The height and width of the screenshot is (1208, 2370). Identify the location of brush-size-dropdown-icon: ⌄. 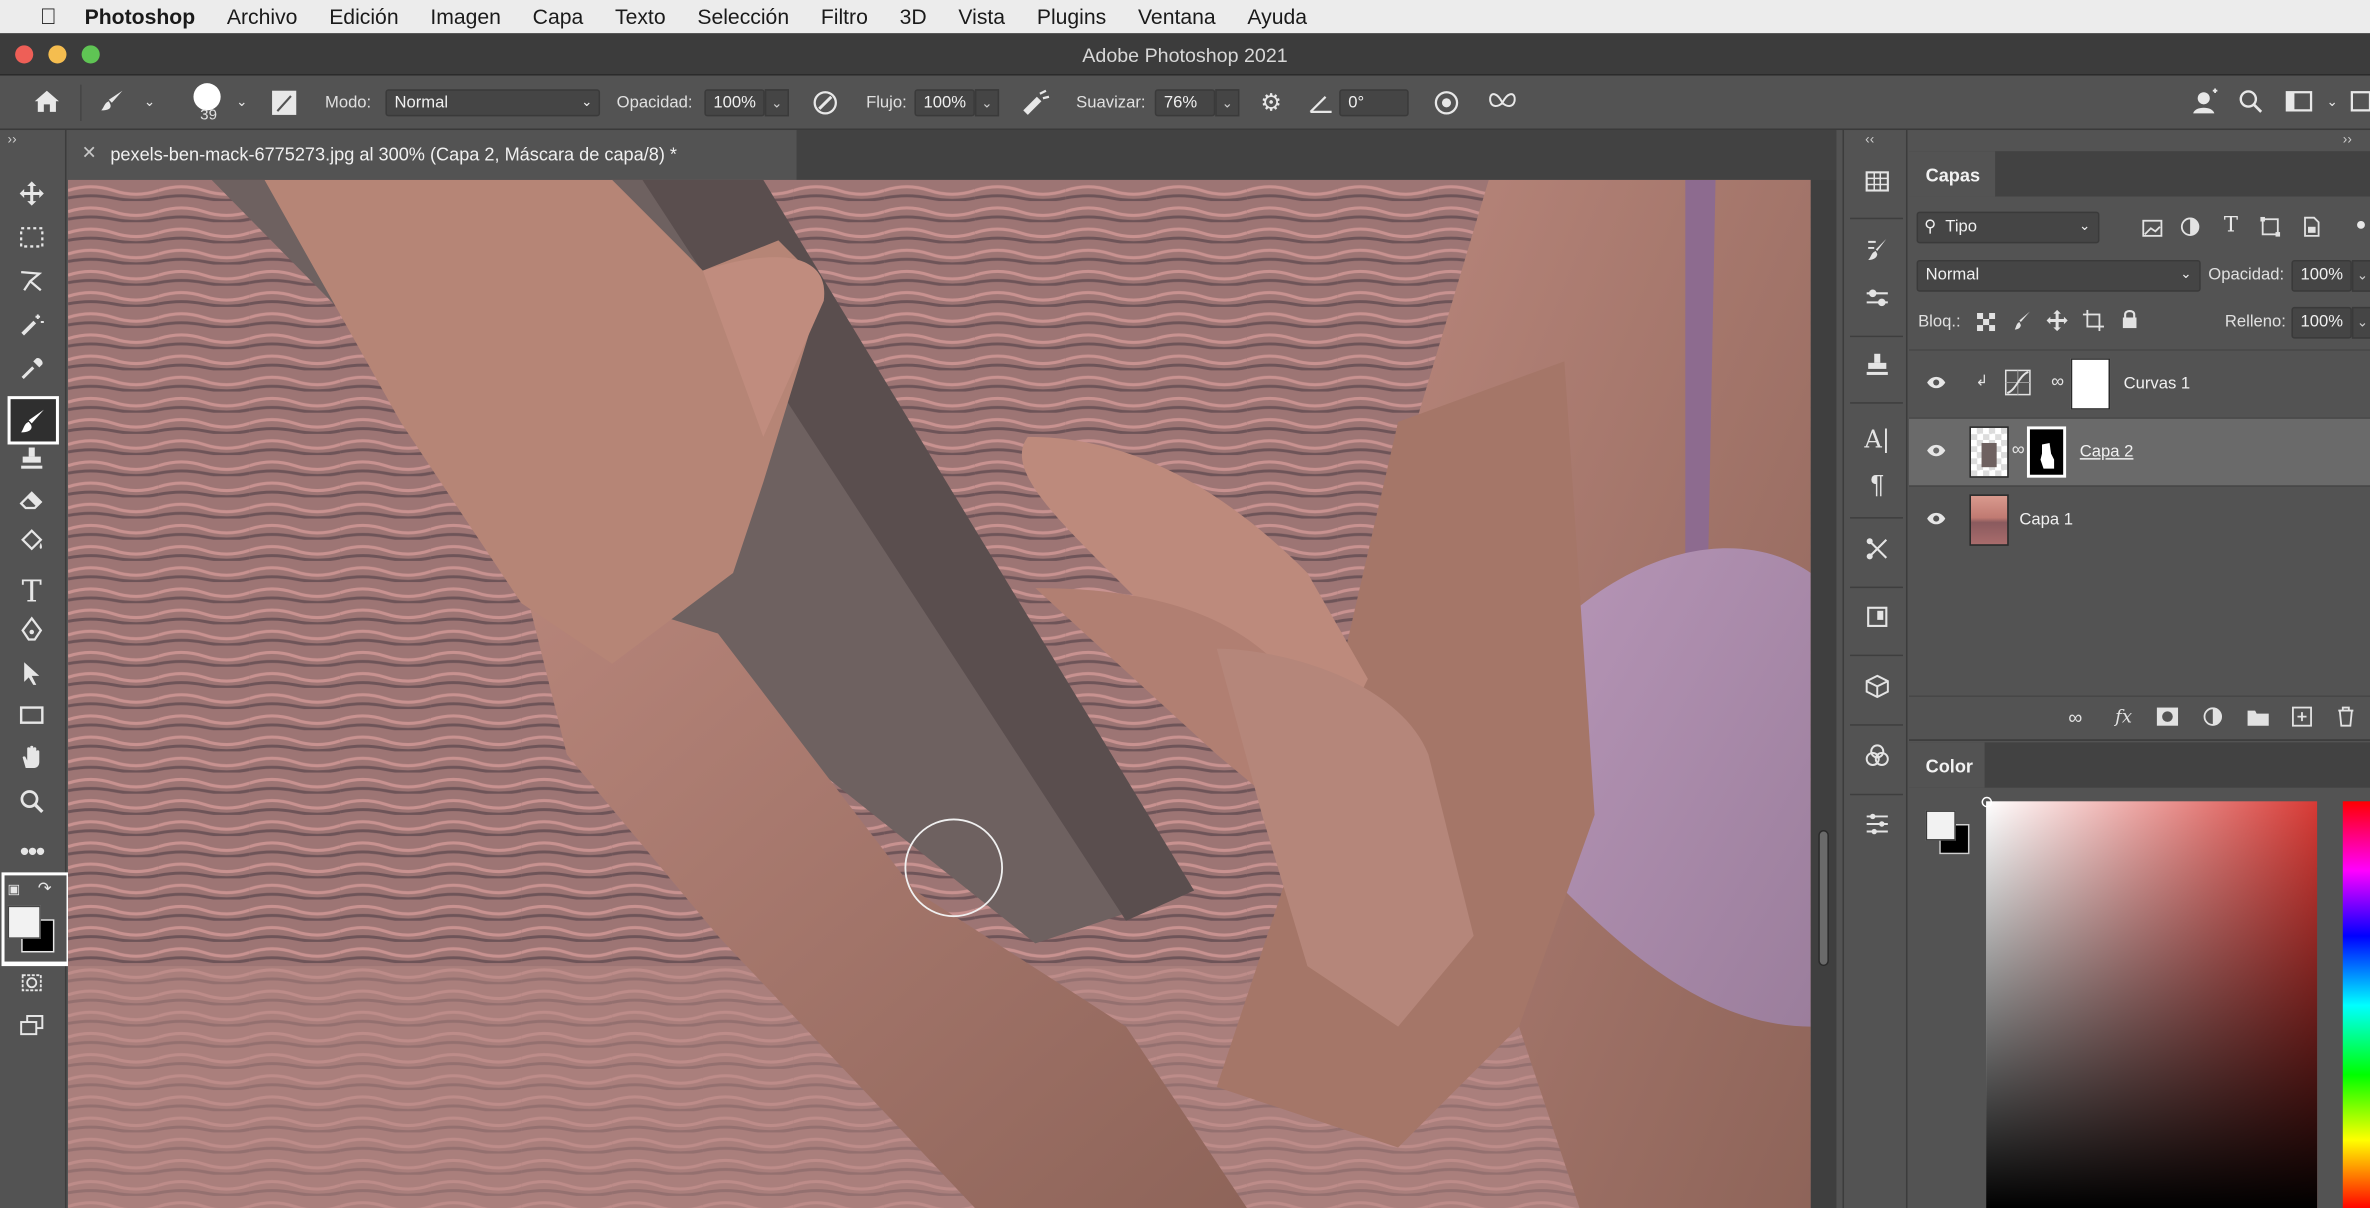
(242, 103).